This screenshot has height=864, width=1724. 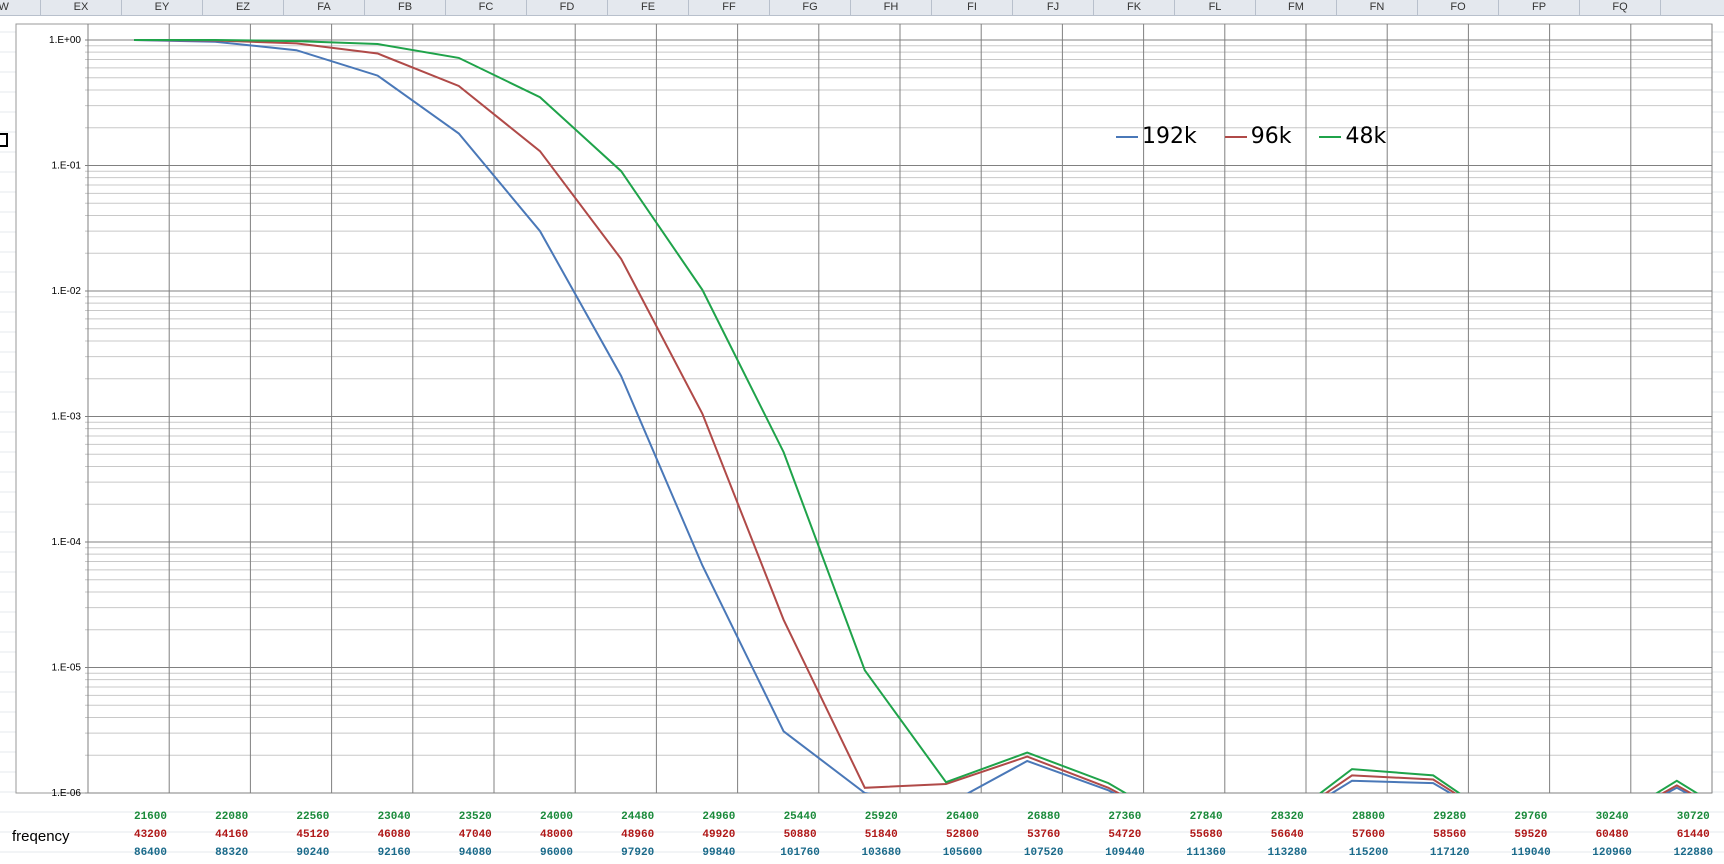 What do you see at coordinates (231, 817) in the screenshot?
I see `frequency-cell: 22080` at bounding box center [231, 817].